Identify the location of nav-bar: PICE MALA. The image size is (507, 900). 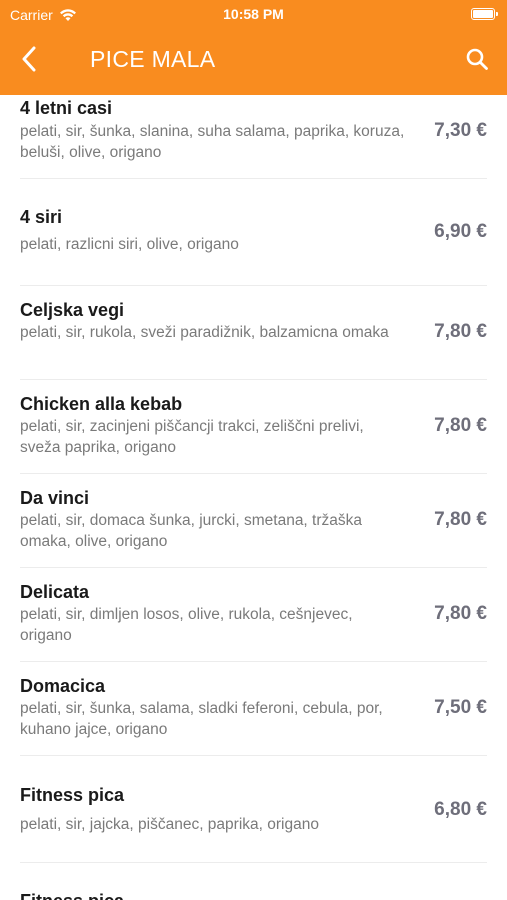
(253, 59).